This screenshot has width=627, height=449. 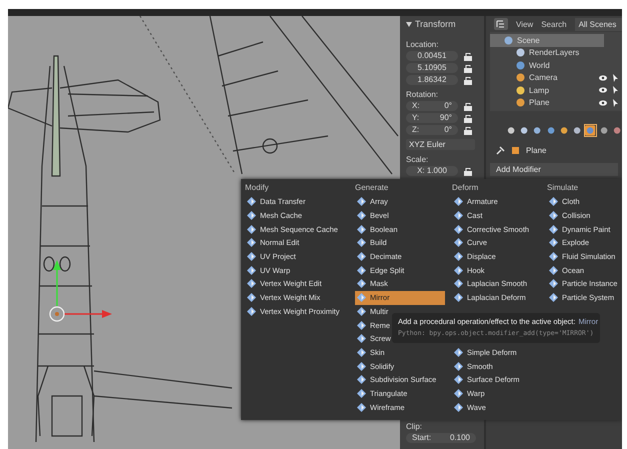 I want to click on menu-column-title: Generate, so click(x=372, y=188).